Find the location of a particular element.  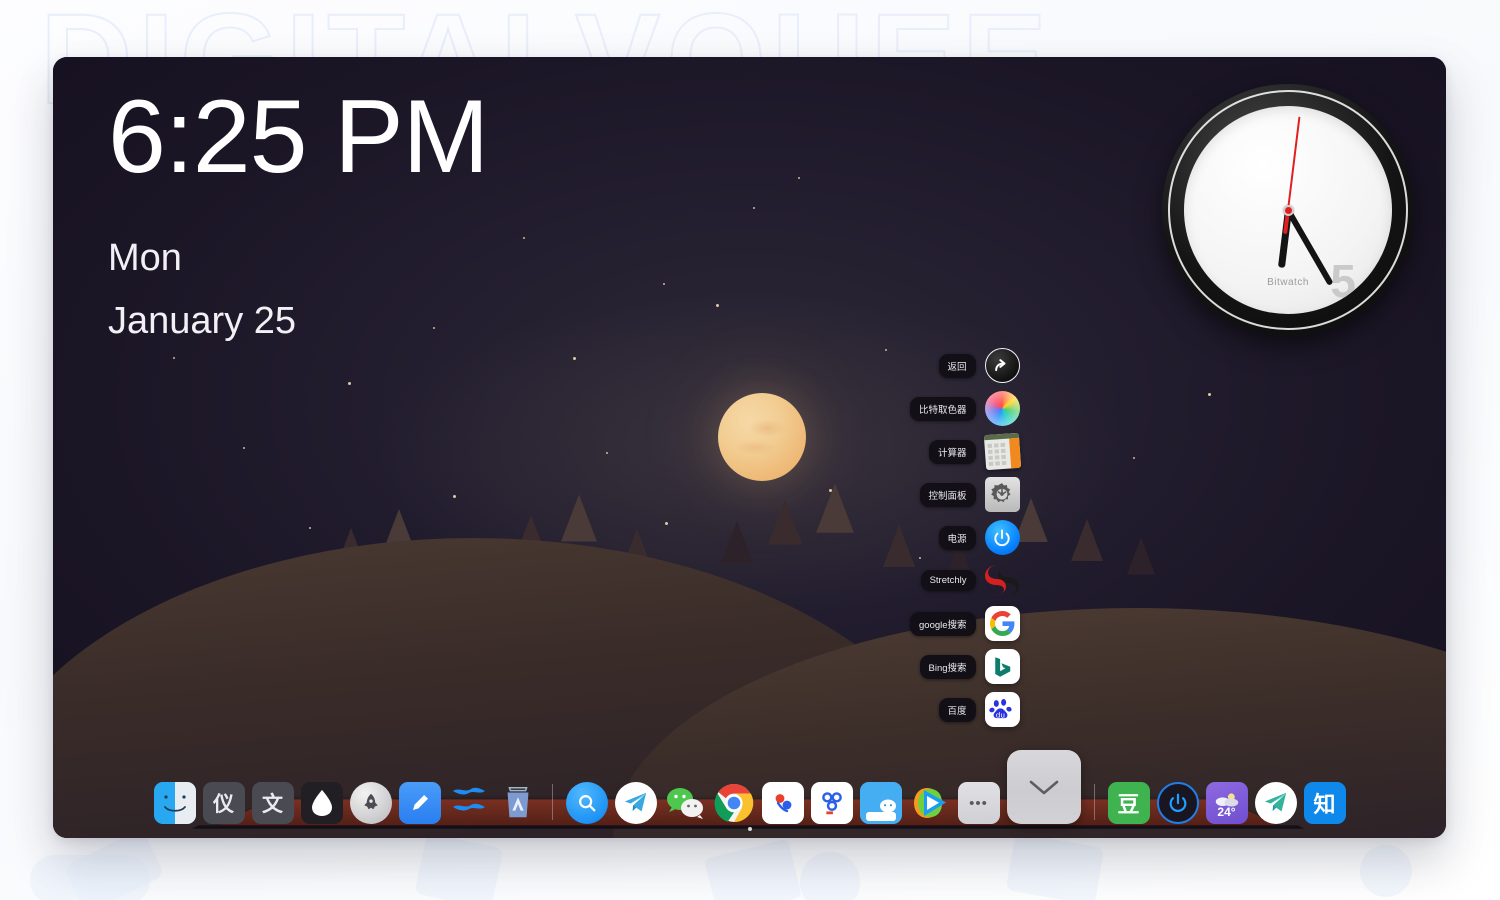

google-icon is located at coordinates (1002, 623).